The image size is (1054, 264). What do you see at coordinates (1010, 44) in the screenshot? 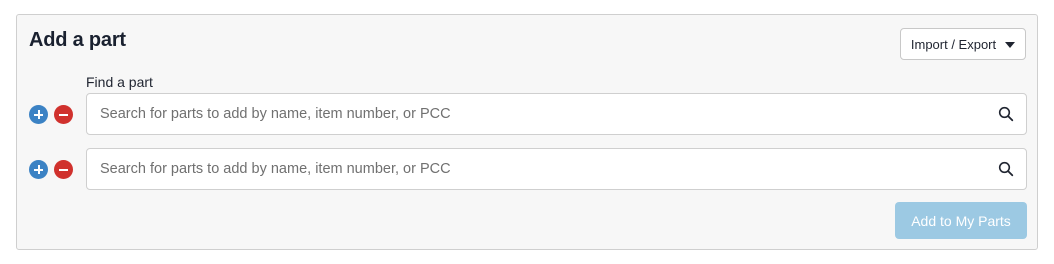
I see `caret-down-icon` at bounding box center [1010, 44].